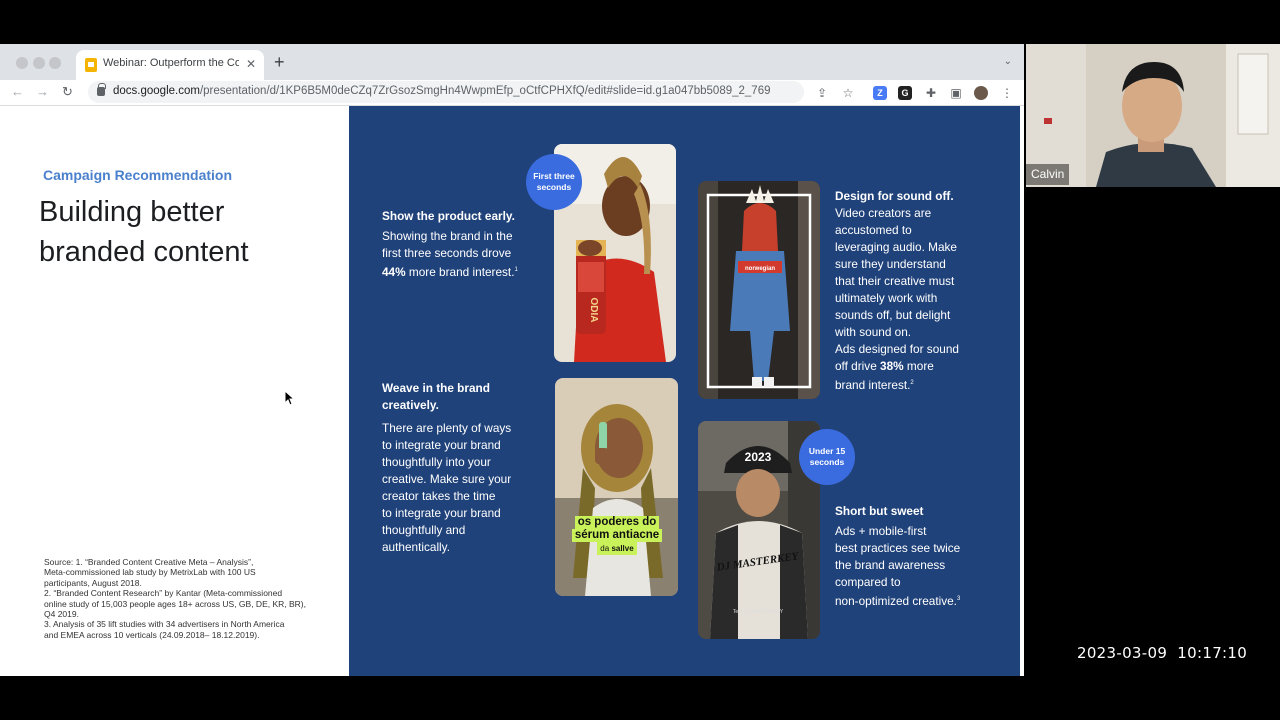  What do you see at coordinates (892, 366) in the screenshot?
I see `stat-38-percent: 38%` at bounding box center [892, 366].